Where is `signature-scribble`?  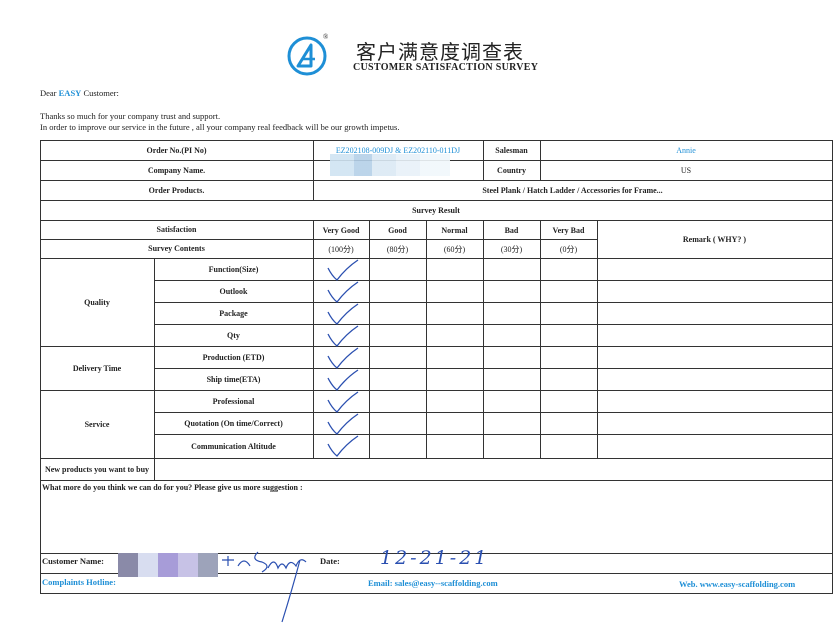
signature-scribble is located at coordinates (264, 587).